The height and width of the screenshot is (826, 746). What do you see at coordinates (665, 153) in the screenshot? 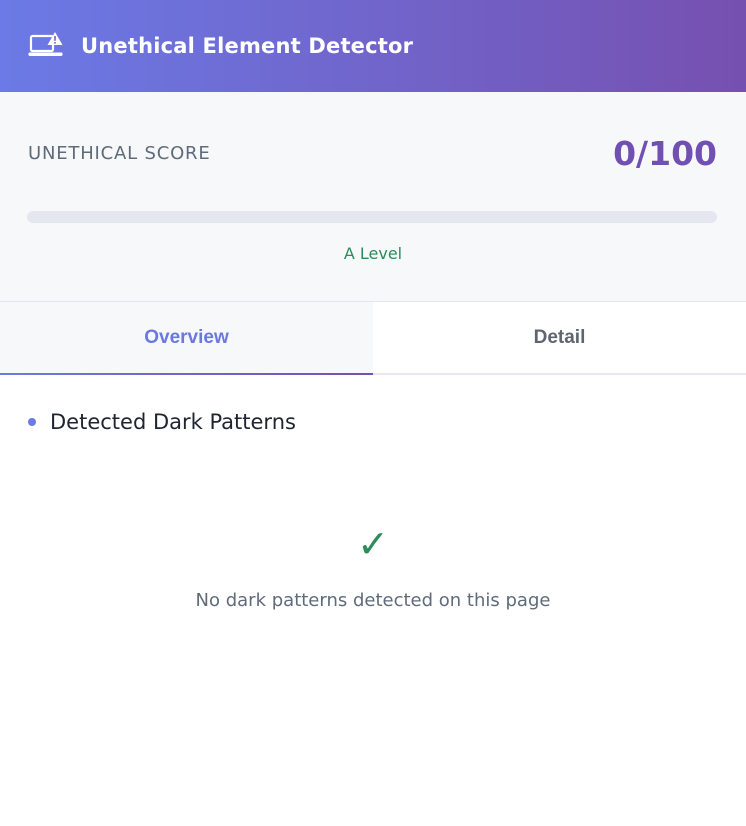
I see `score-value: 0/100` at bounding box center [665, 153].